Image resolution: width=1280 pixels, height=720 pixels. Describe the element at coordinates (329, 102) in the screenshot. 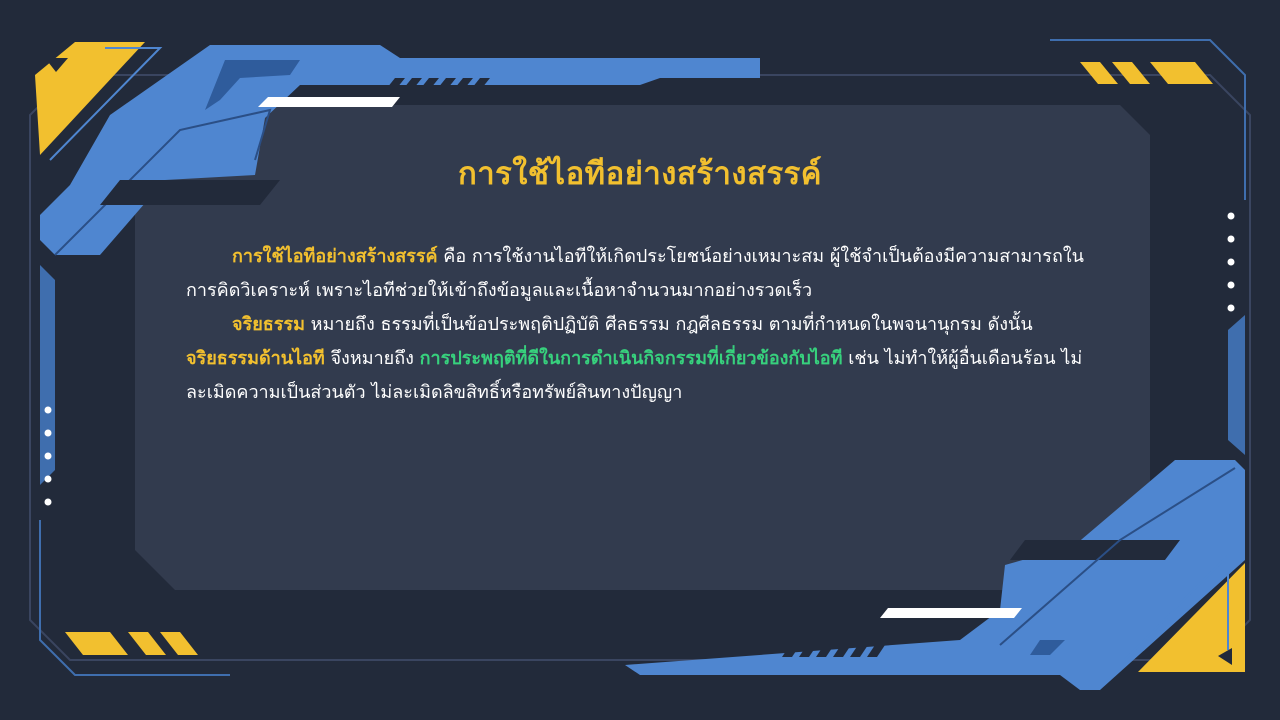

I see `top-left-white-bar` at that location.